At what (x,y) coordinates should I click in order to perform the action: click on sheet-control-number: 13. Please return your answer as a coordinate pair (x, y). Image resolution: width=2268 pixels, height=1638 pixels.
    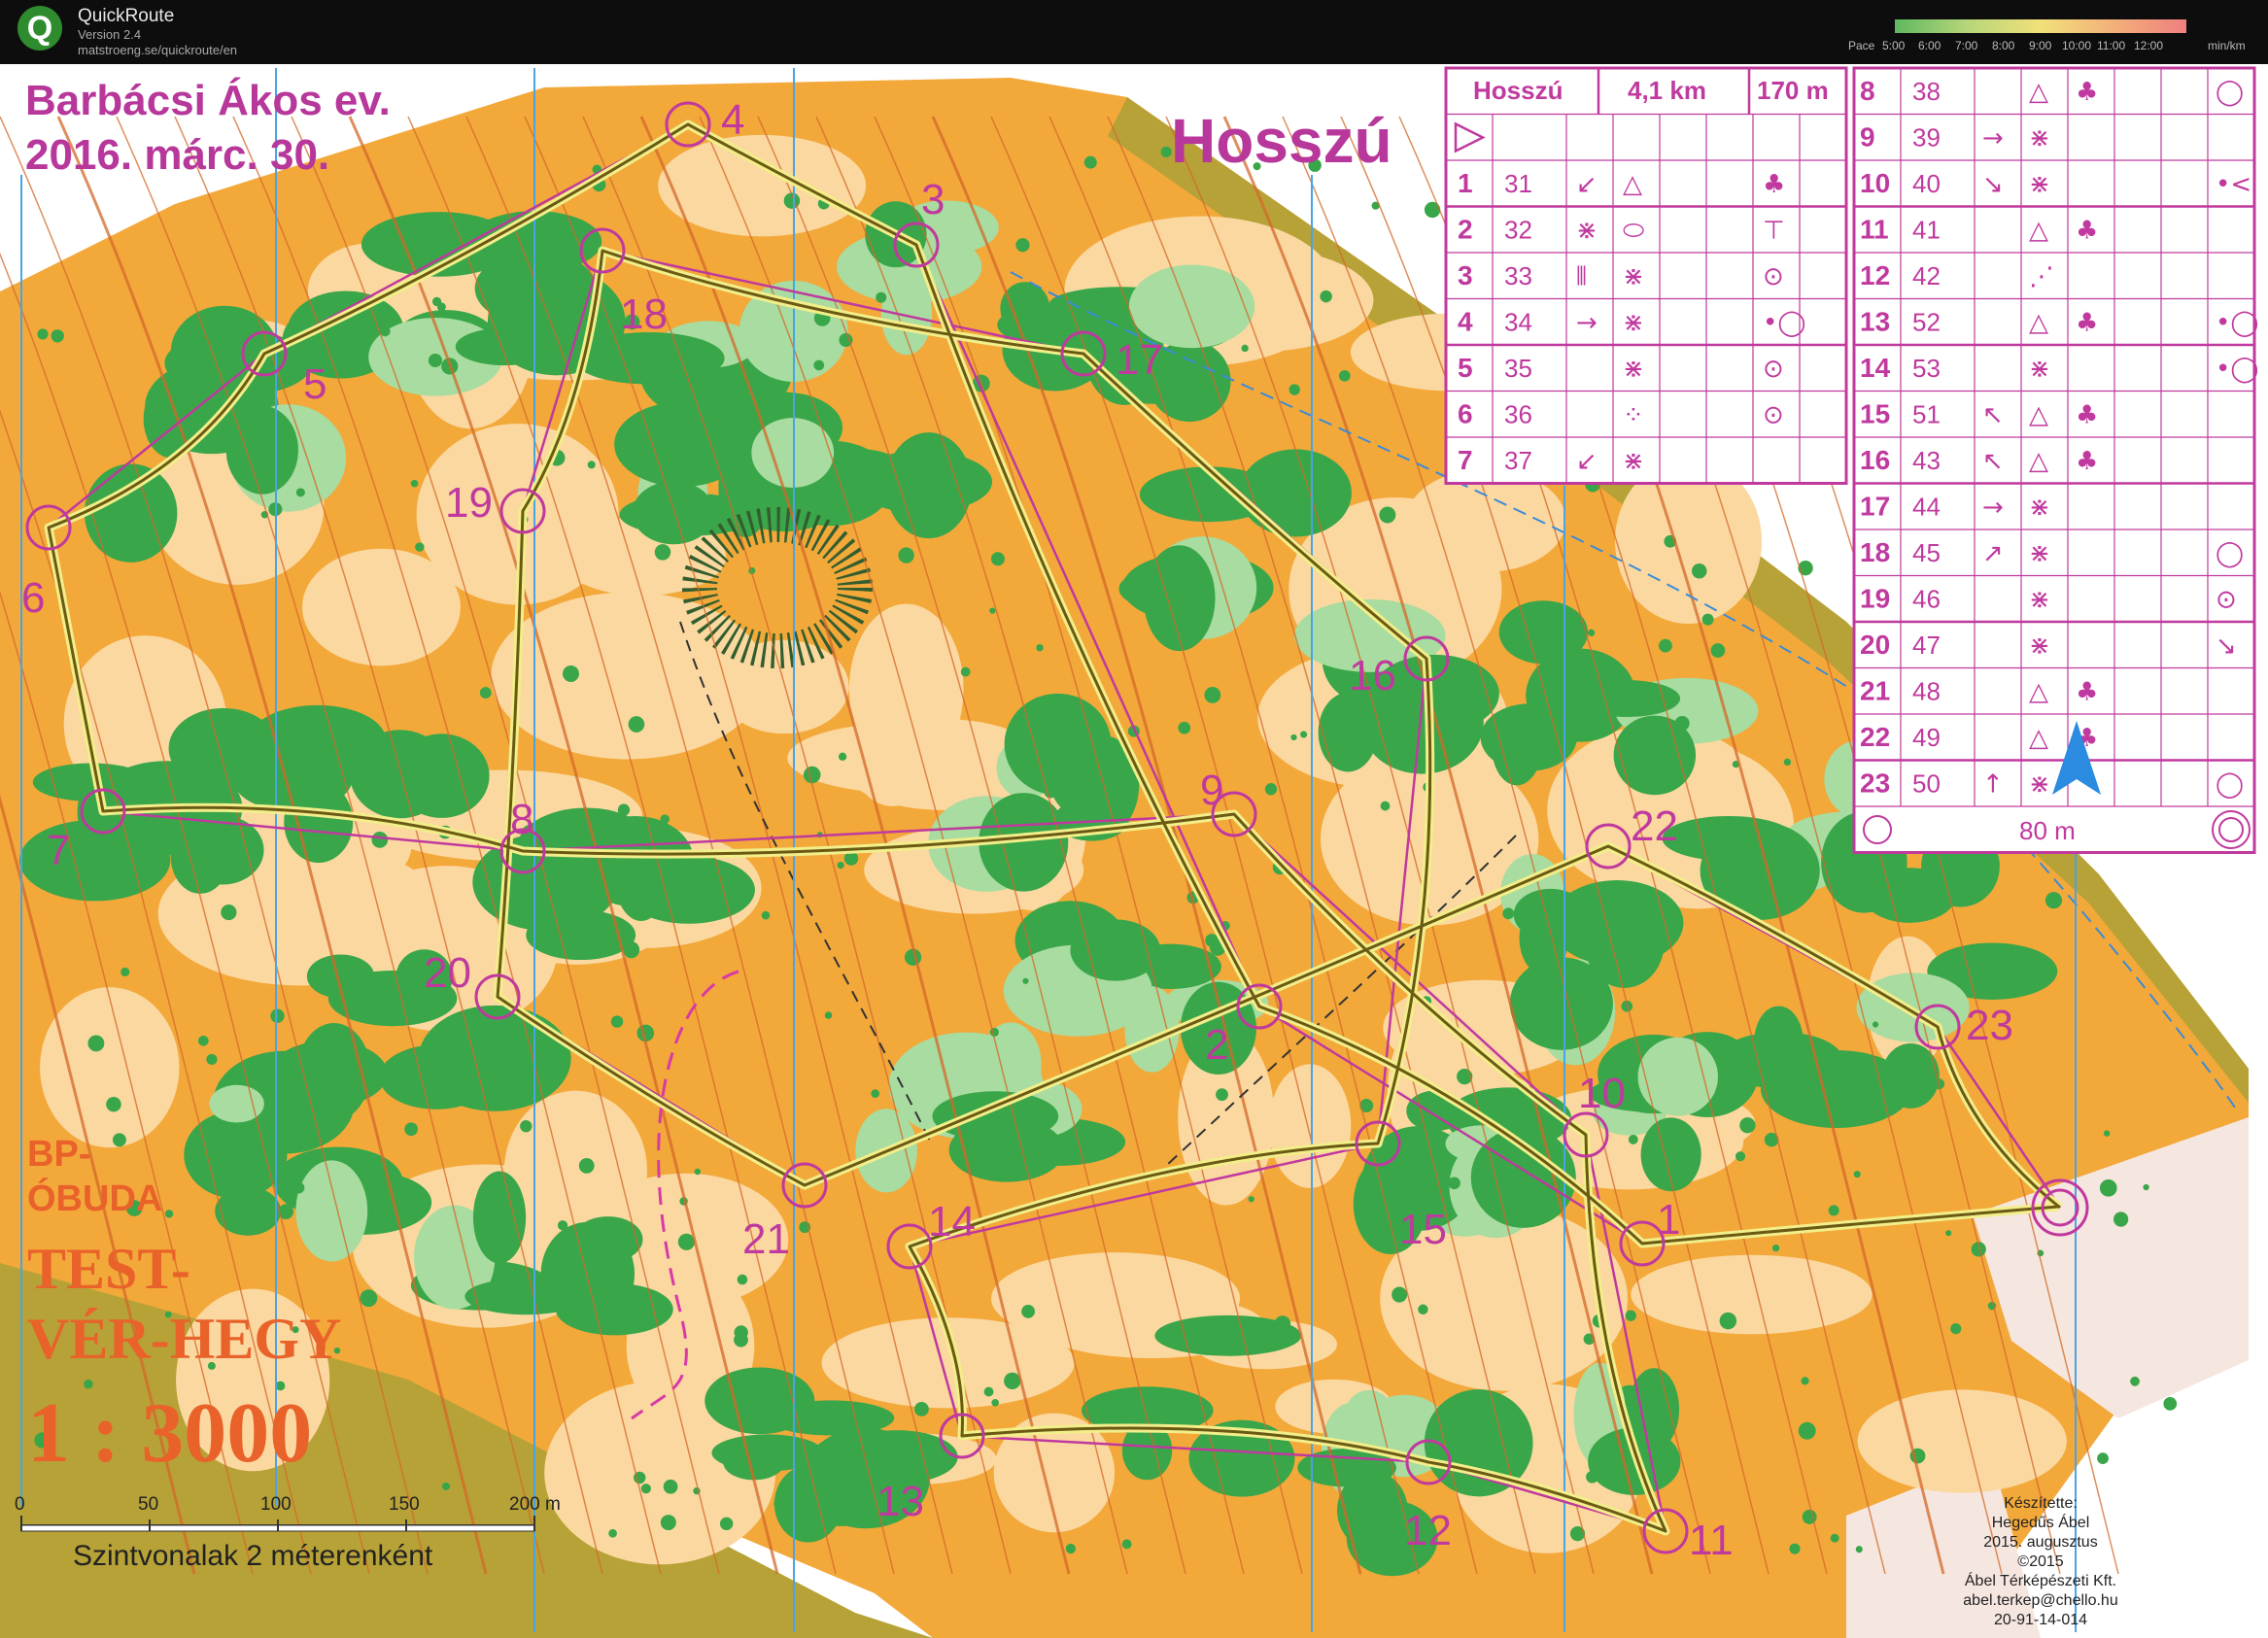
    Looking at the image, I should click on (1875, 322).